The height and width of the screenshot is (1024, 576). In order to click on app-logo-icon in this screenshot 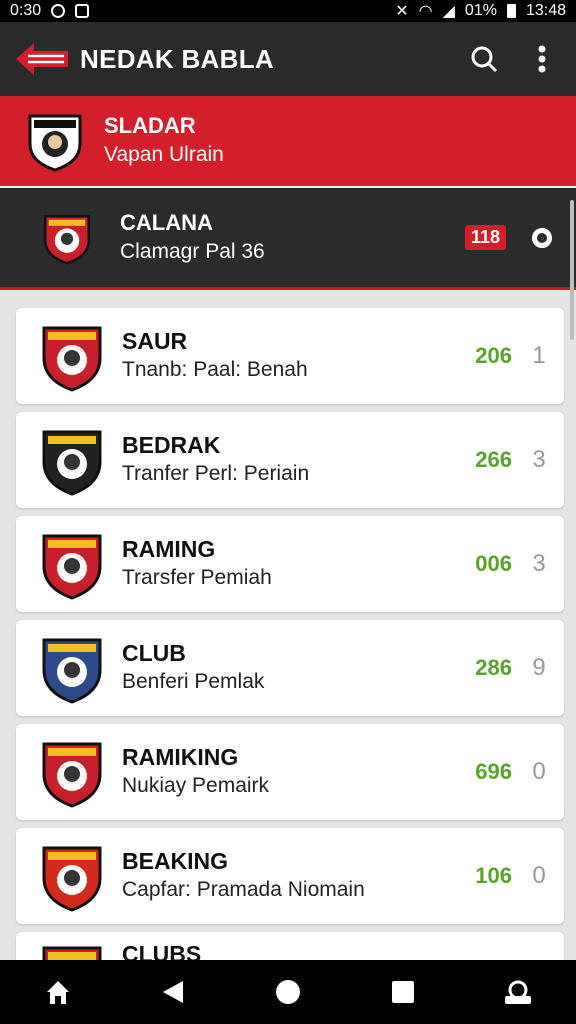, I will do `click(42, 59)`.